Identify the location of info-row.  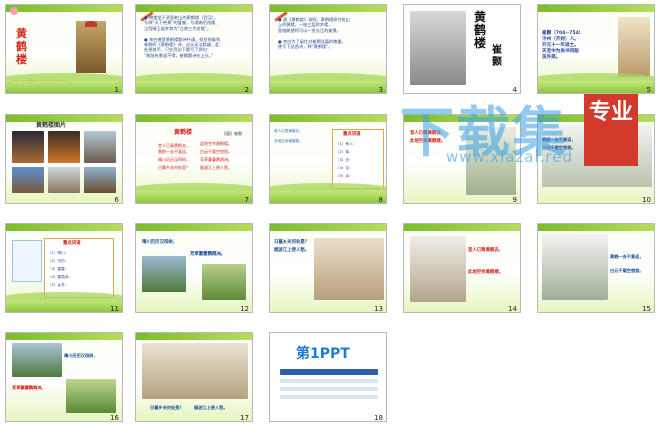
(329, 389).